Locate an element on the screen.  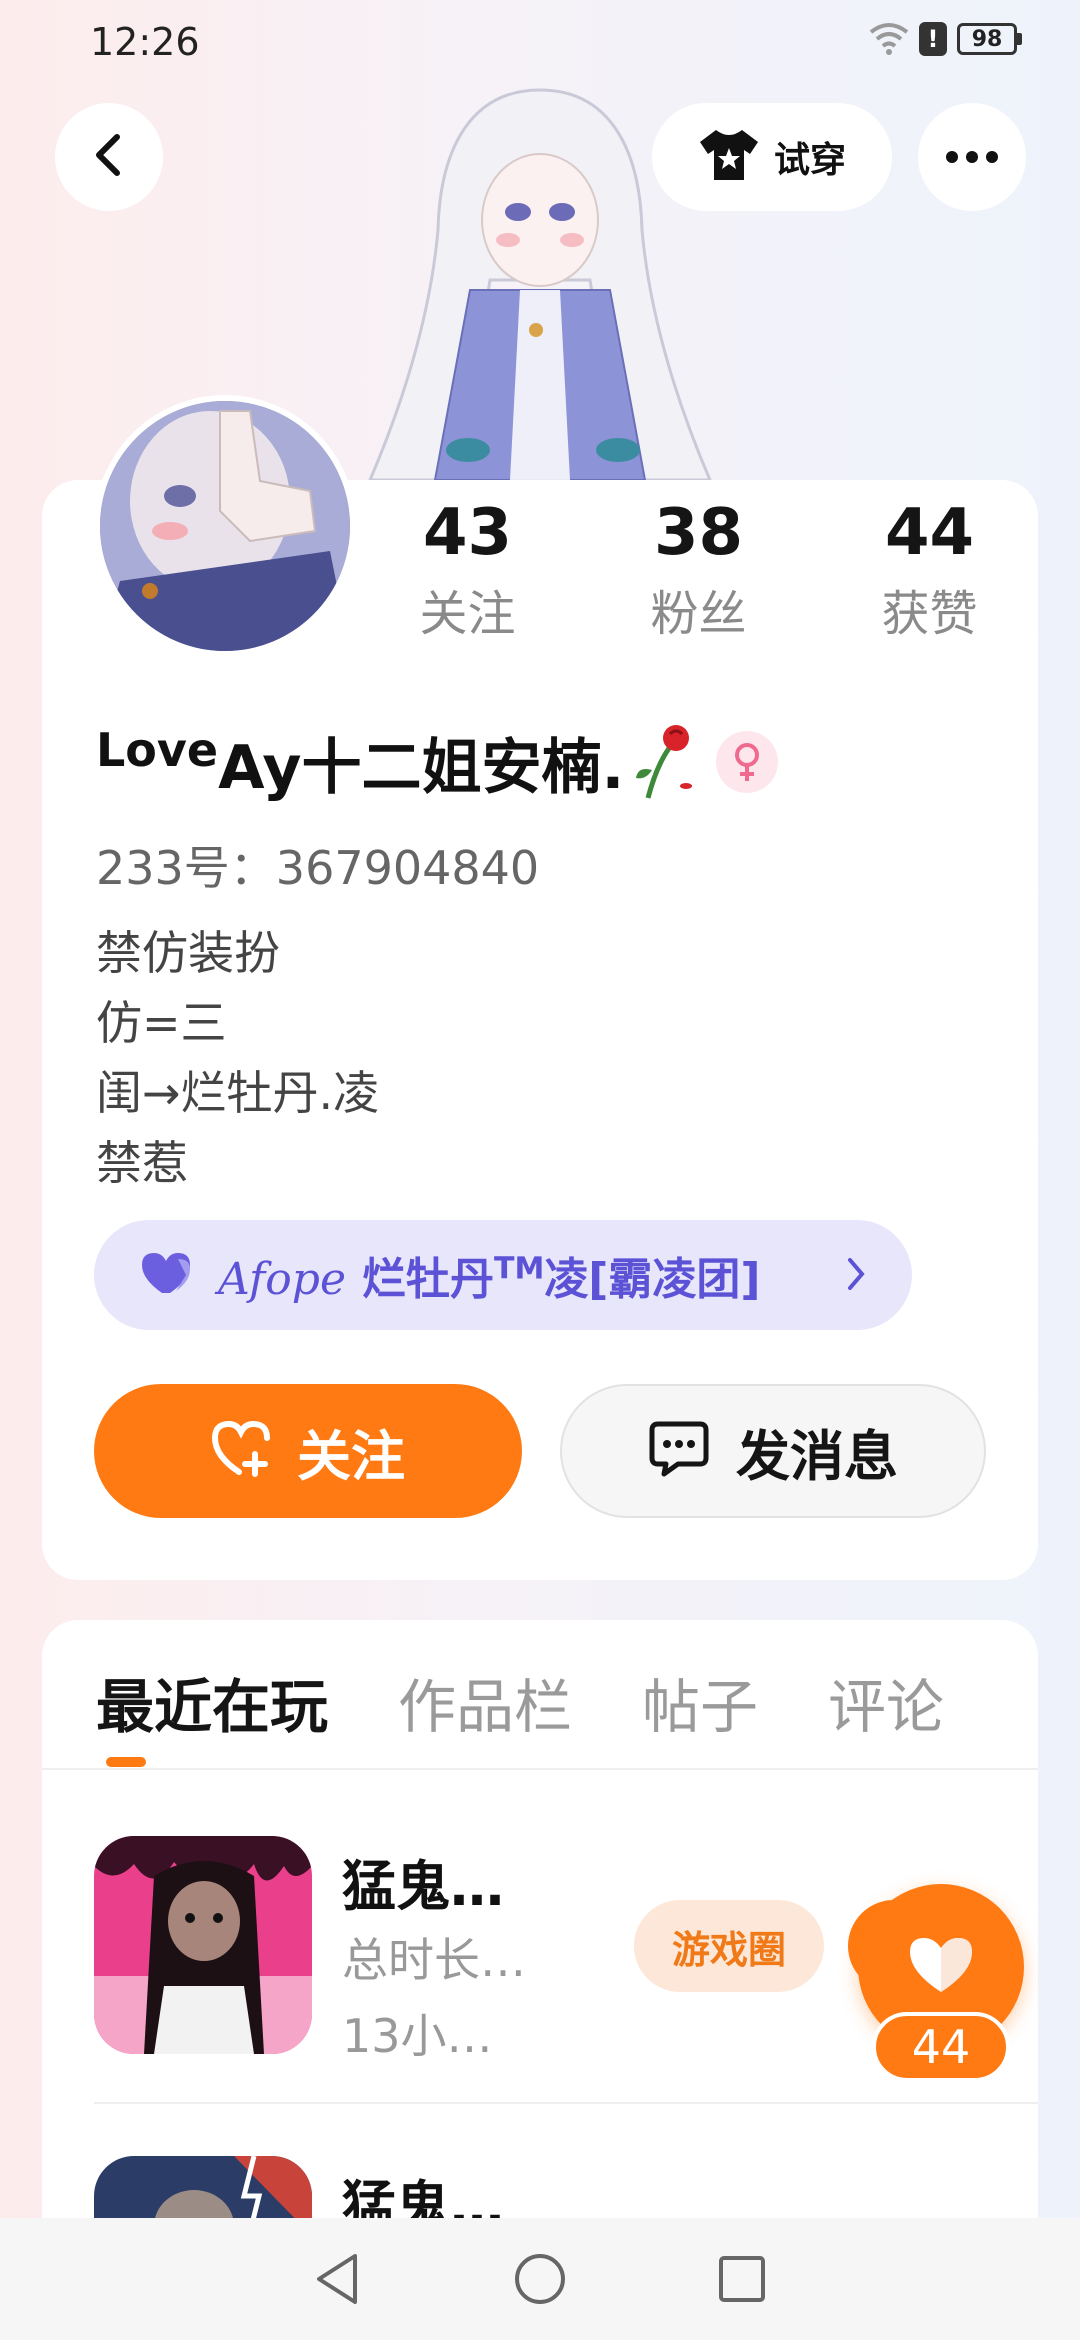
nickname-prefix: Love is located at coordinates (157, 749).